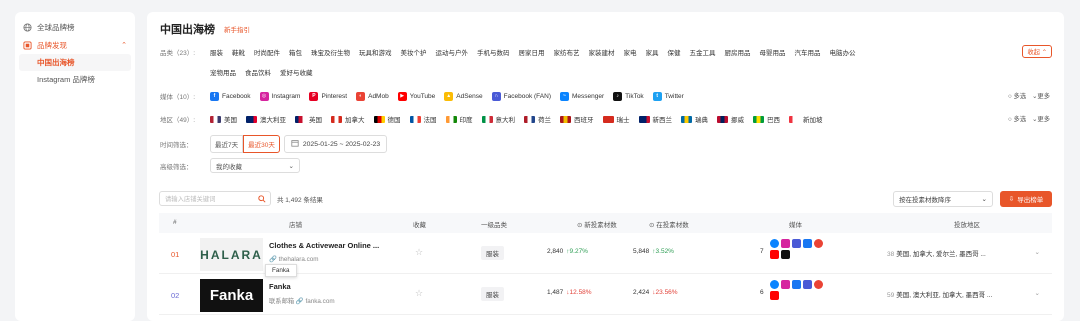 This screenshot has height=321, width=1080. Describe the element at coordinates (496, 96) in the screenshot. I see `facebook-fan-icon: ∩` at that location.